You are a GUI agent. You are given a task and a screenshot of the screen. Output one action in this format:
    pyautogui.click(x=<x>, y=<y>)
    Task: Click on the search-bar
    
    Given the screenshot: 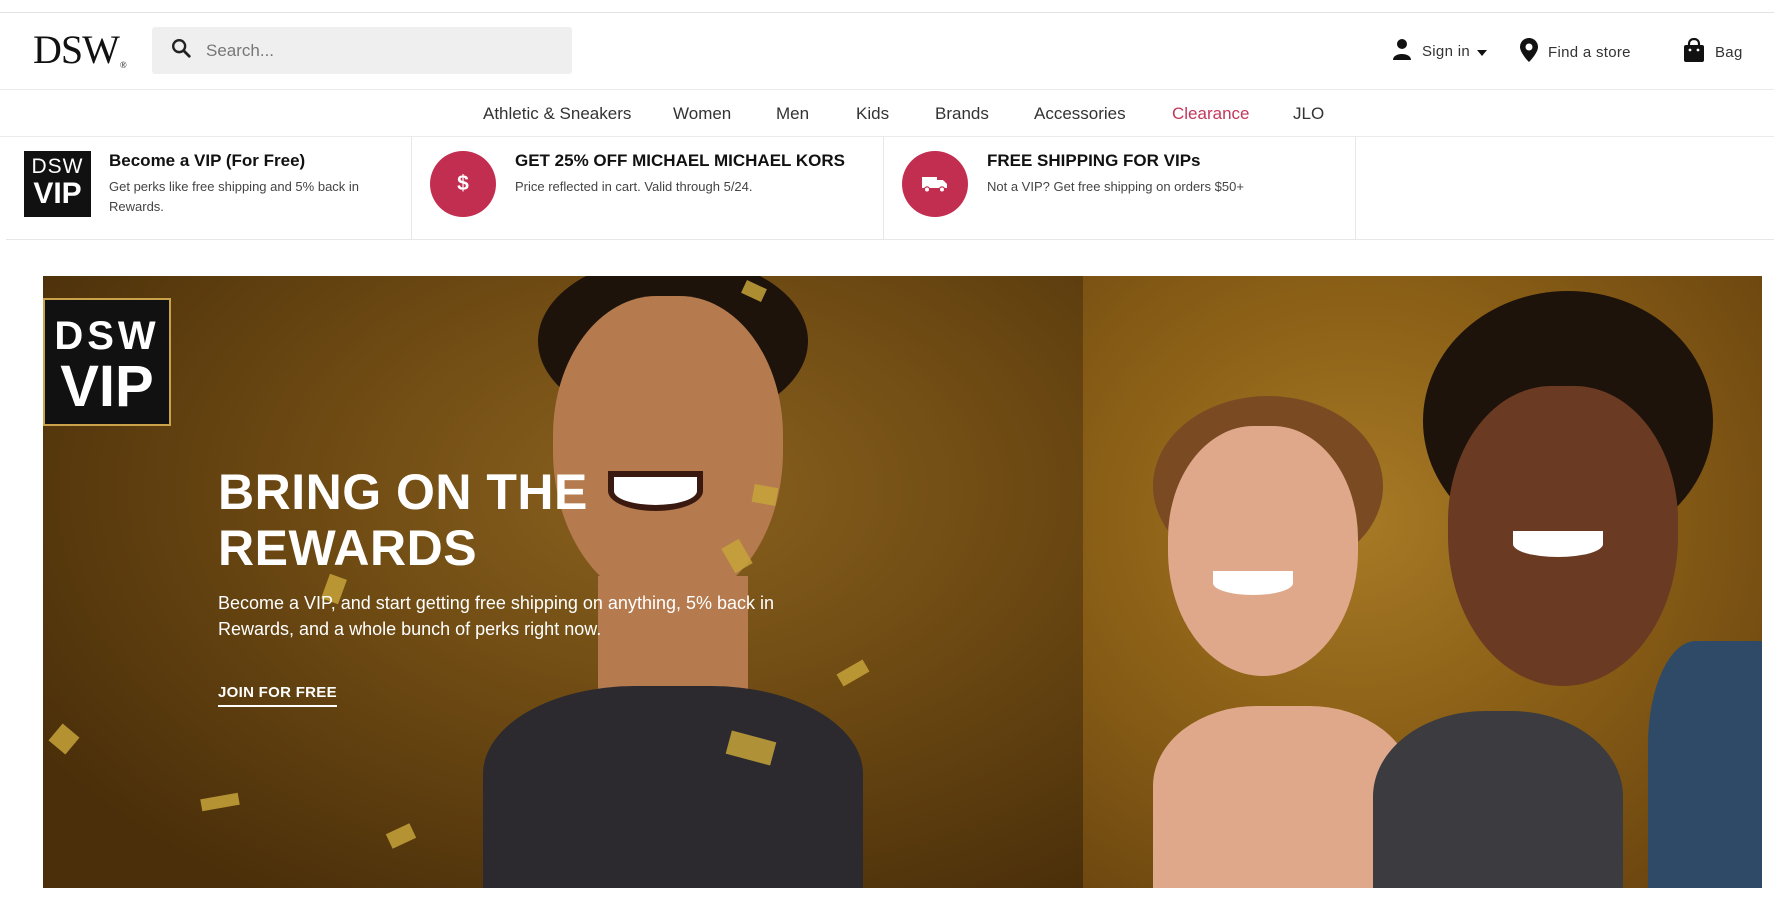 What is the action you would take?
    pyautogui.click(x=362, y=50)
    